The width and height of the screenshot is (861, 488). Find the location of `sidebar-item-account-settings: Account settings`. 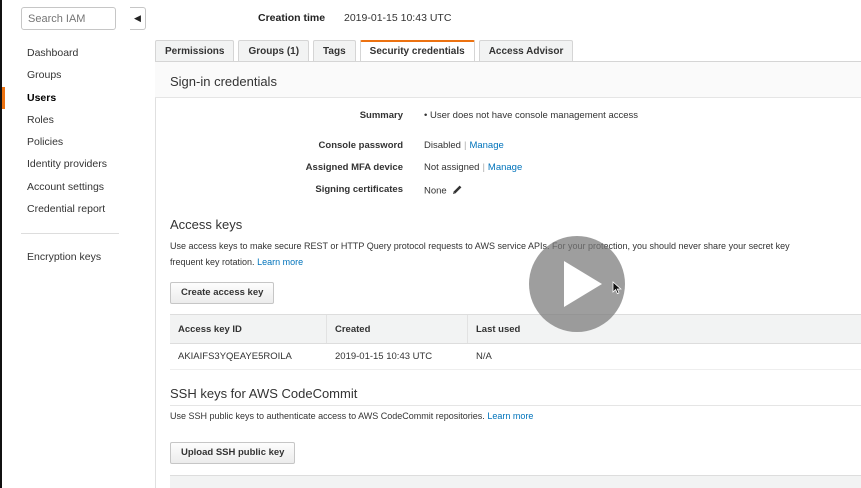

sidebar-item-account-settings: Account settings is located at coordinates (68, 187).